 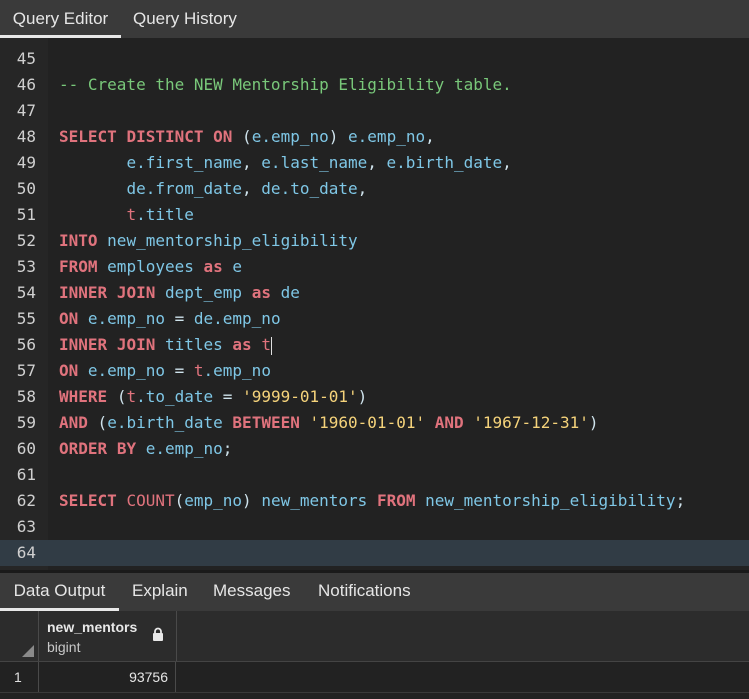 What do you see at coordinates (131, 396) in the screenshot?
I see `code-token: t` at bounding box center [131, 396].